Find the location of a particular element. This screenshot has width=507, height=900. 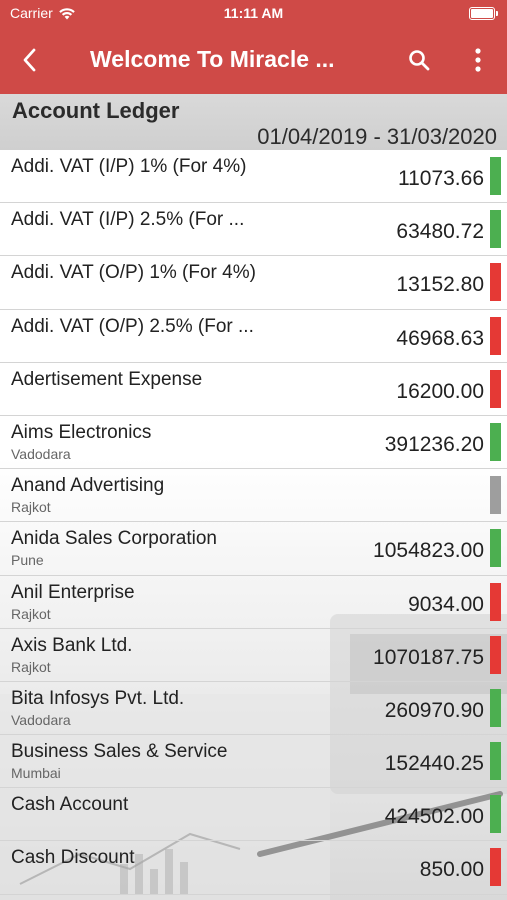

account-row: Anand Advertising Rajkot is located at coordinates (253, 496).